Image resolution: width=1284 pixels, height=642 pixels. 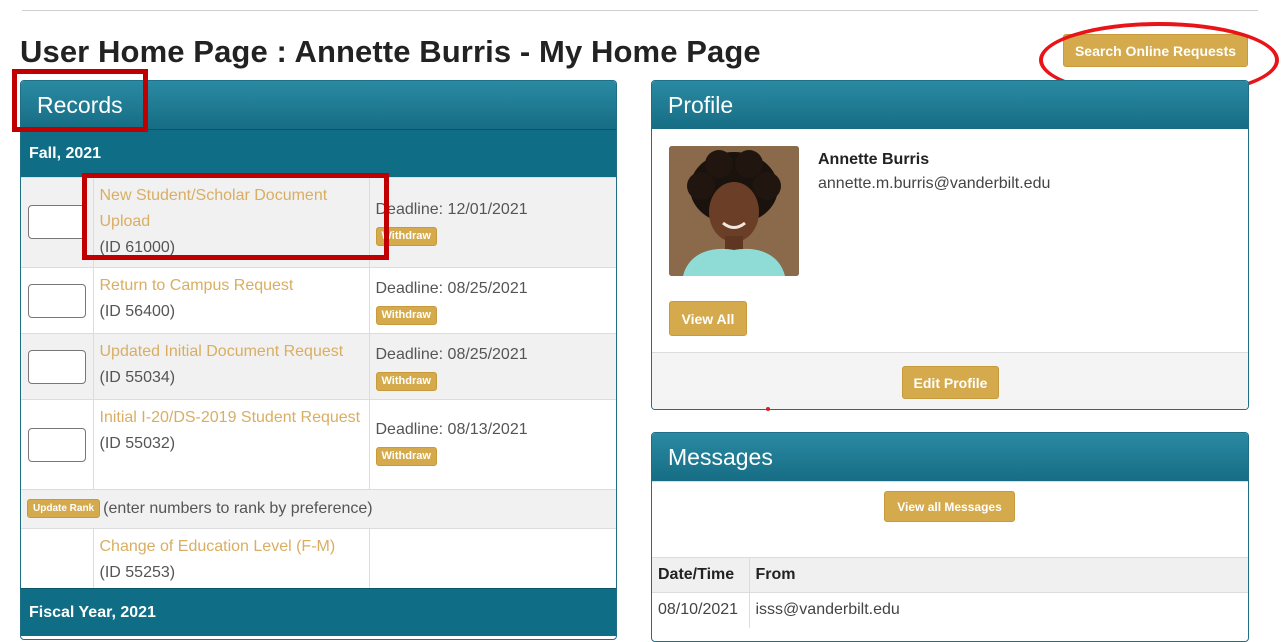 What do you see at coordinates (137, 311) in the screenshot?
I see `request-id: (ID 56400)` at bounding box center [137, 311].